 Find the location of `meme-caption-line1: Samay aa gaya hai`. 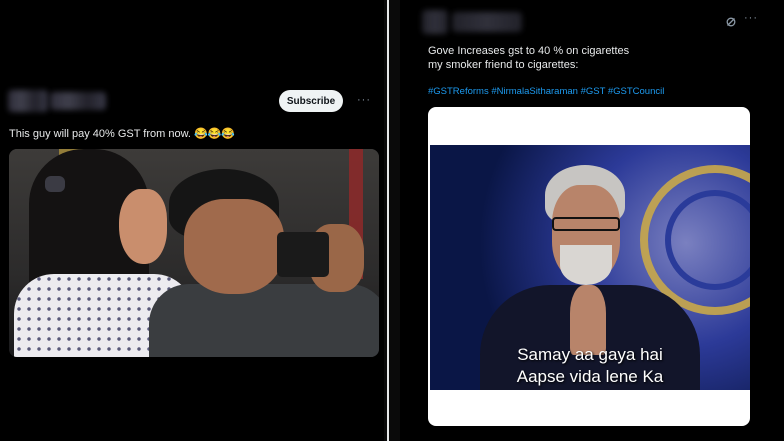

meme-caption-line1: Samay aa gaya hai is located at coordinates (590, 354).